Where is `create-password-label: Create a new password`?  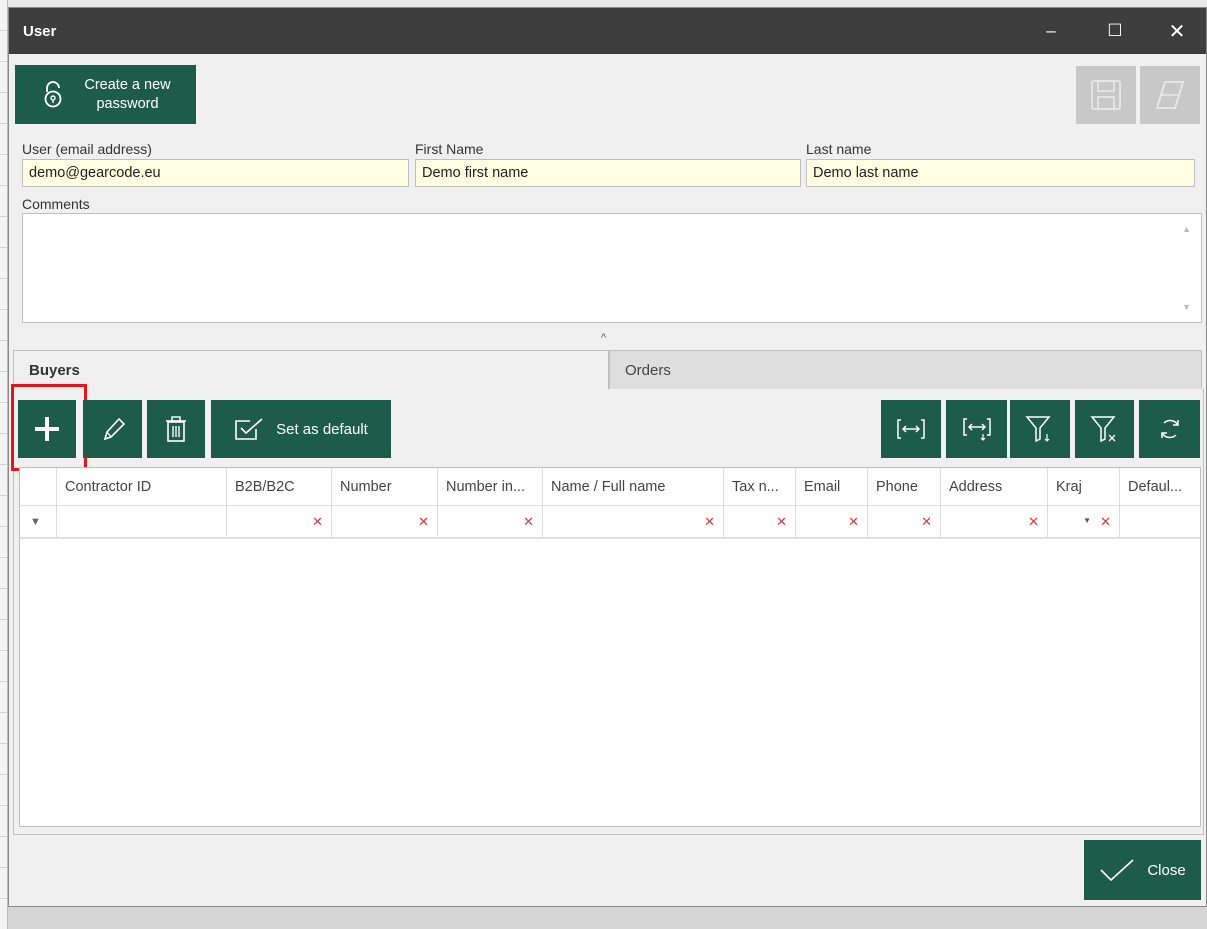 create-password-label: Create a new password is located at coordinates (127, 94).